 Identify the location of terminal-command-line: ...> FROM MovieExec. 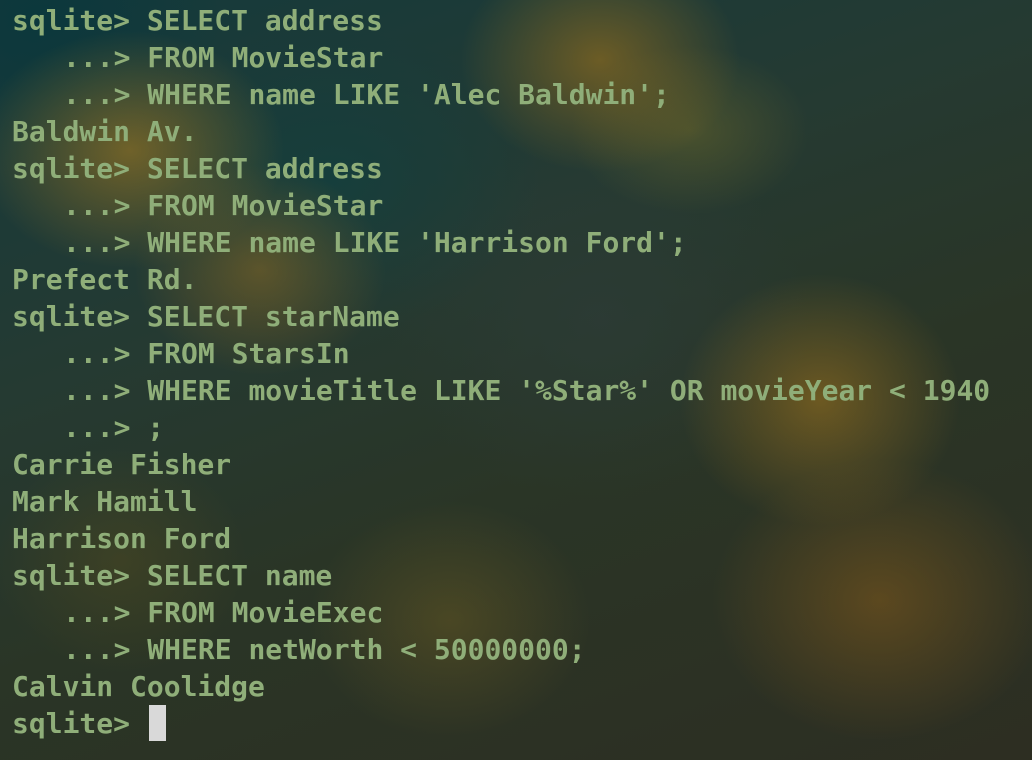
(501, 612).